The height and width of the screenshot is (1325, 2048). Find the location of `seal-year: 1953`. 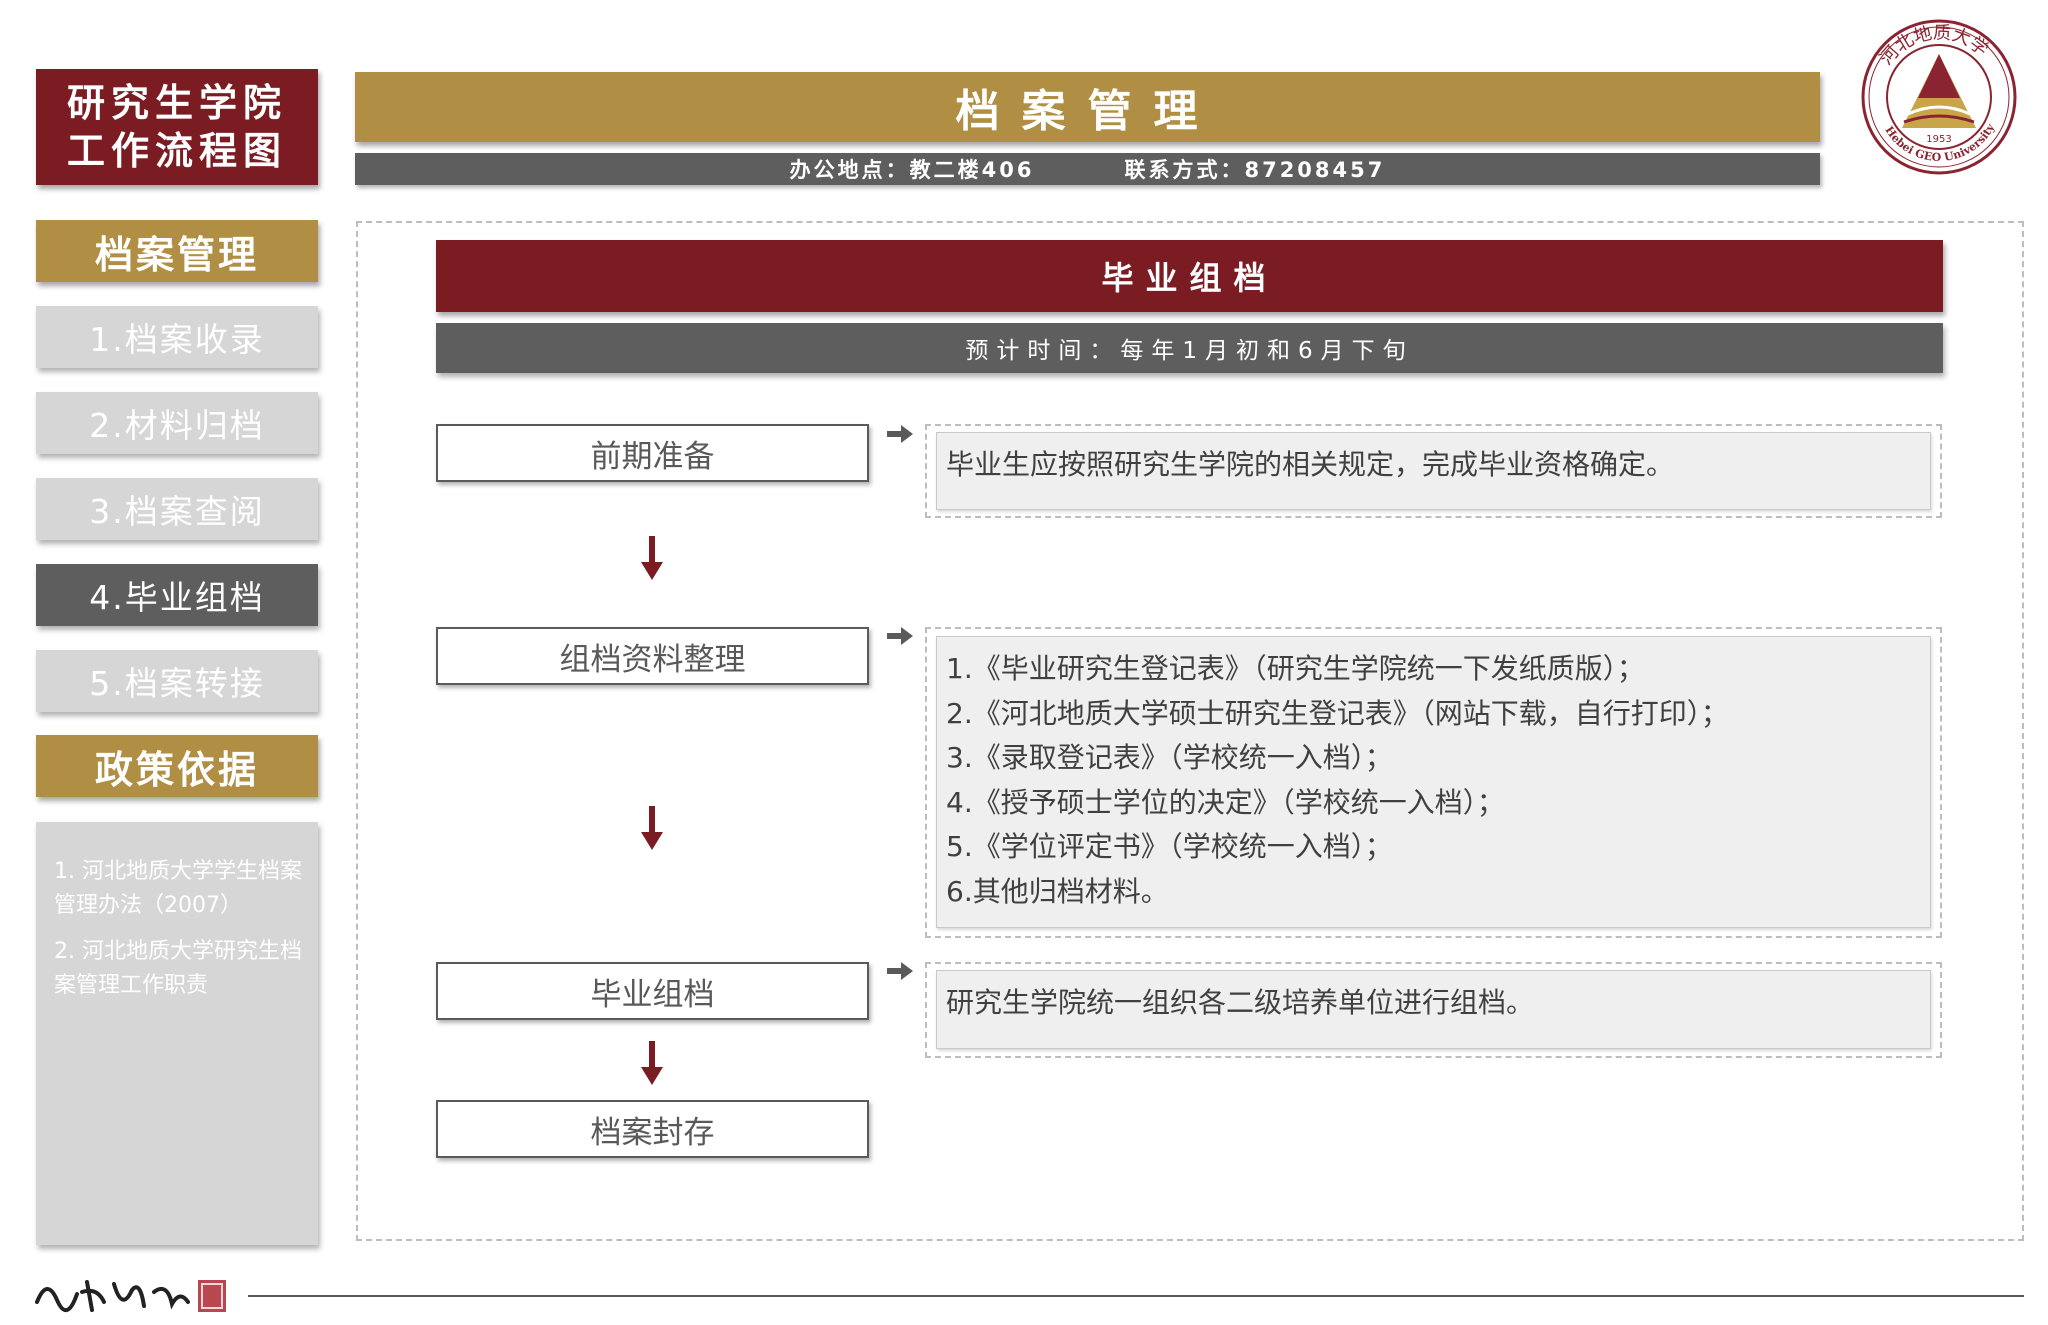

seal-year: 1953 is located at coordinates (1938, 139).